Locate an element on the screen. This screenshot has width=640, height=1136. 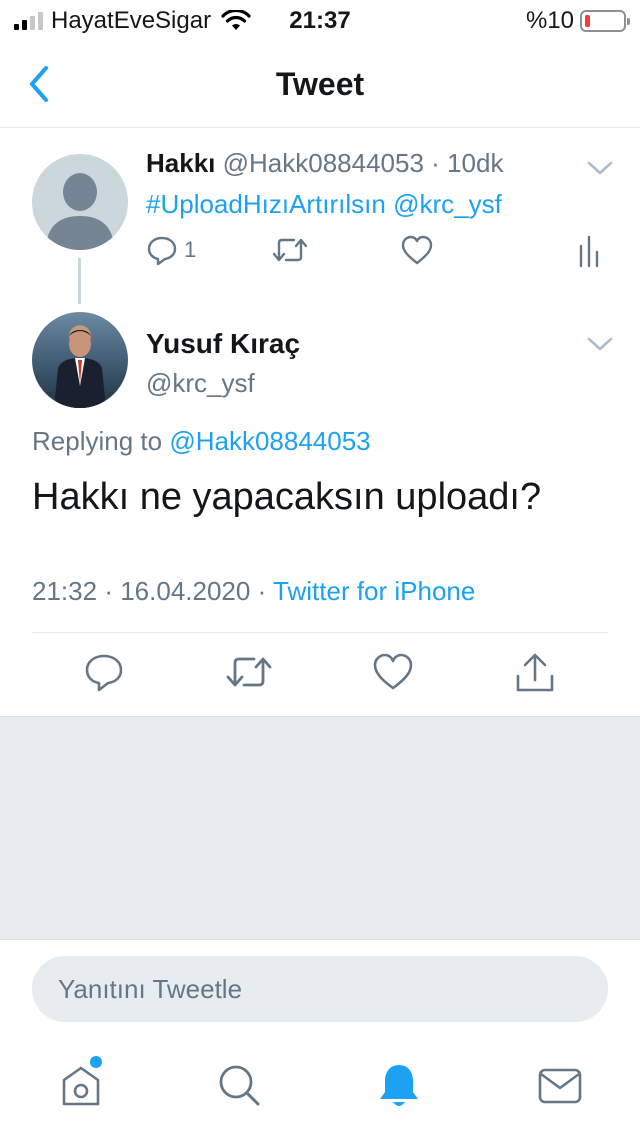
tab-bar is located at coordinates (320, 1091).